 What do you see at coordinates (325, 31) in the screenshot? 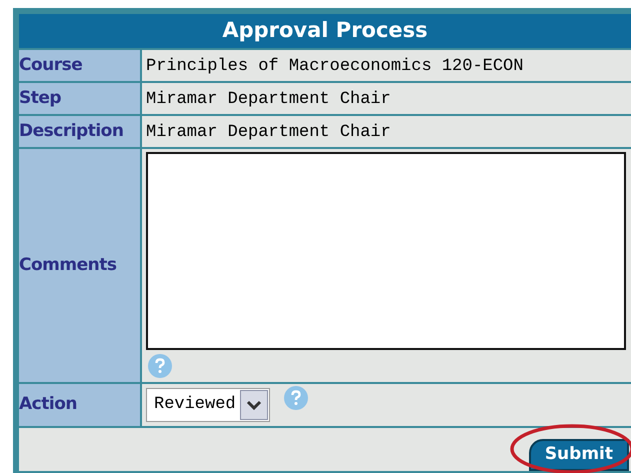
I see `panel-title: Approval Process` at bounding box center [325, 31].